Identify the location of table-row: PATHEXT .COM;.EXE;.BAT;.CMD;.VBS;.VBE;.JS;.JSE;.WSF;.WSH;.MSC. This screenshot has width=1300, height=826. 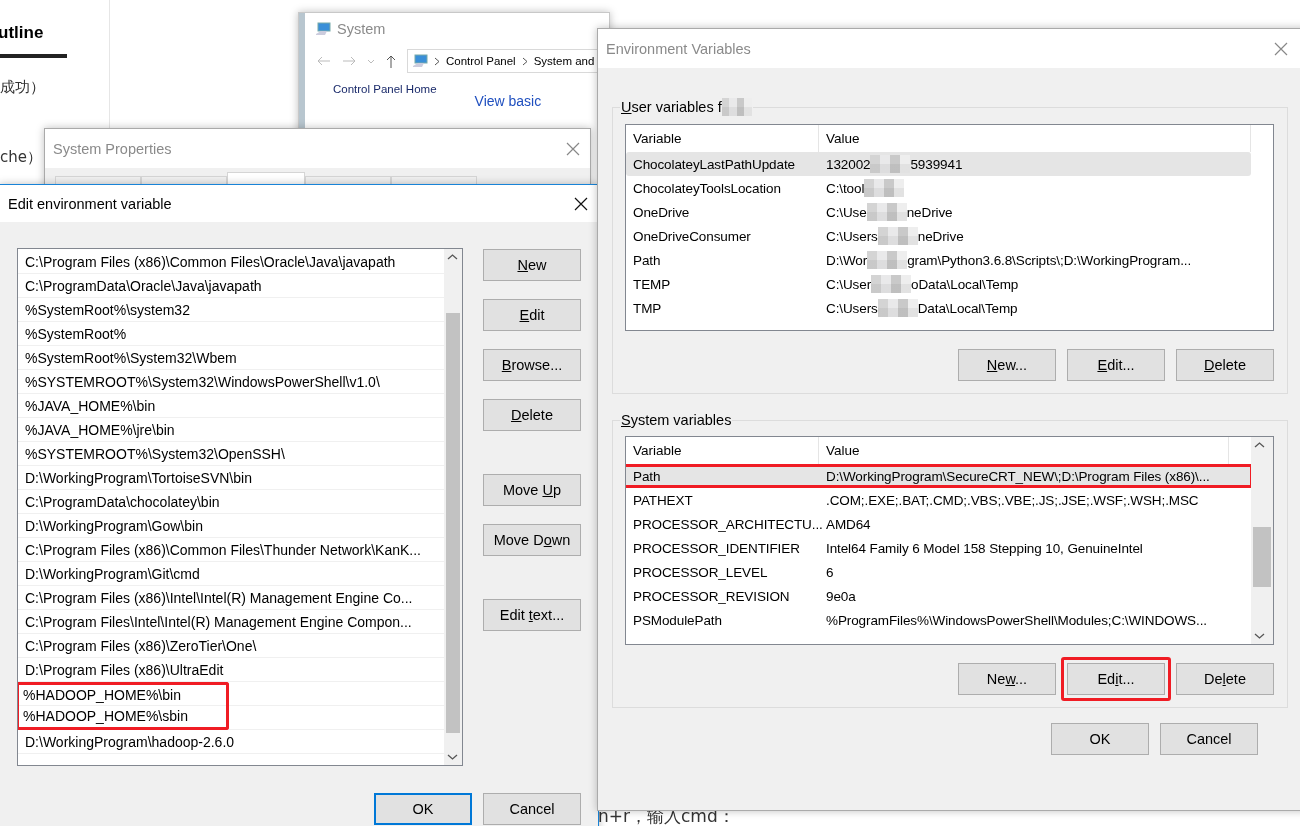
(927, 500).